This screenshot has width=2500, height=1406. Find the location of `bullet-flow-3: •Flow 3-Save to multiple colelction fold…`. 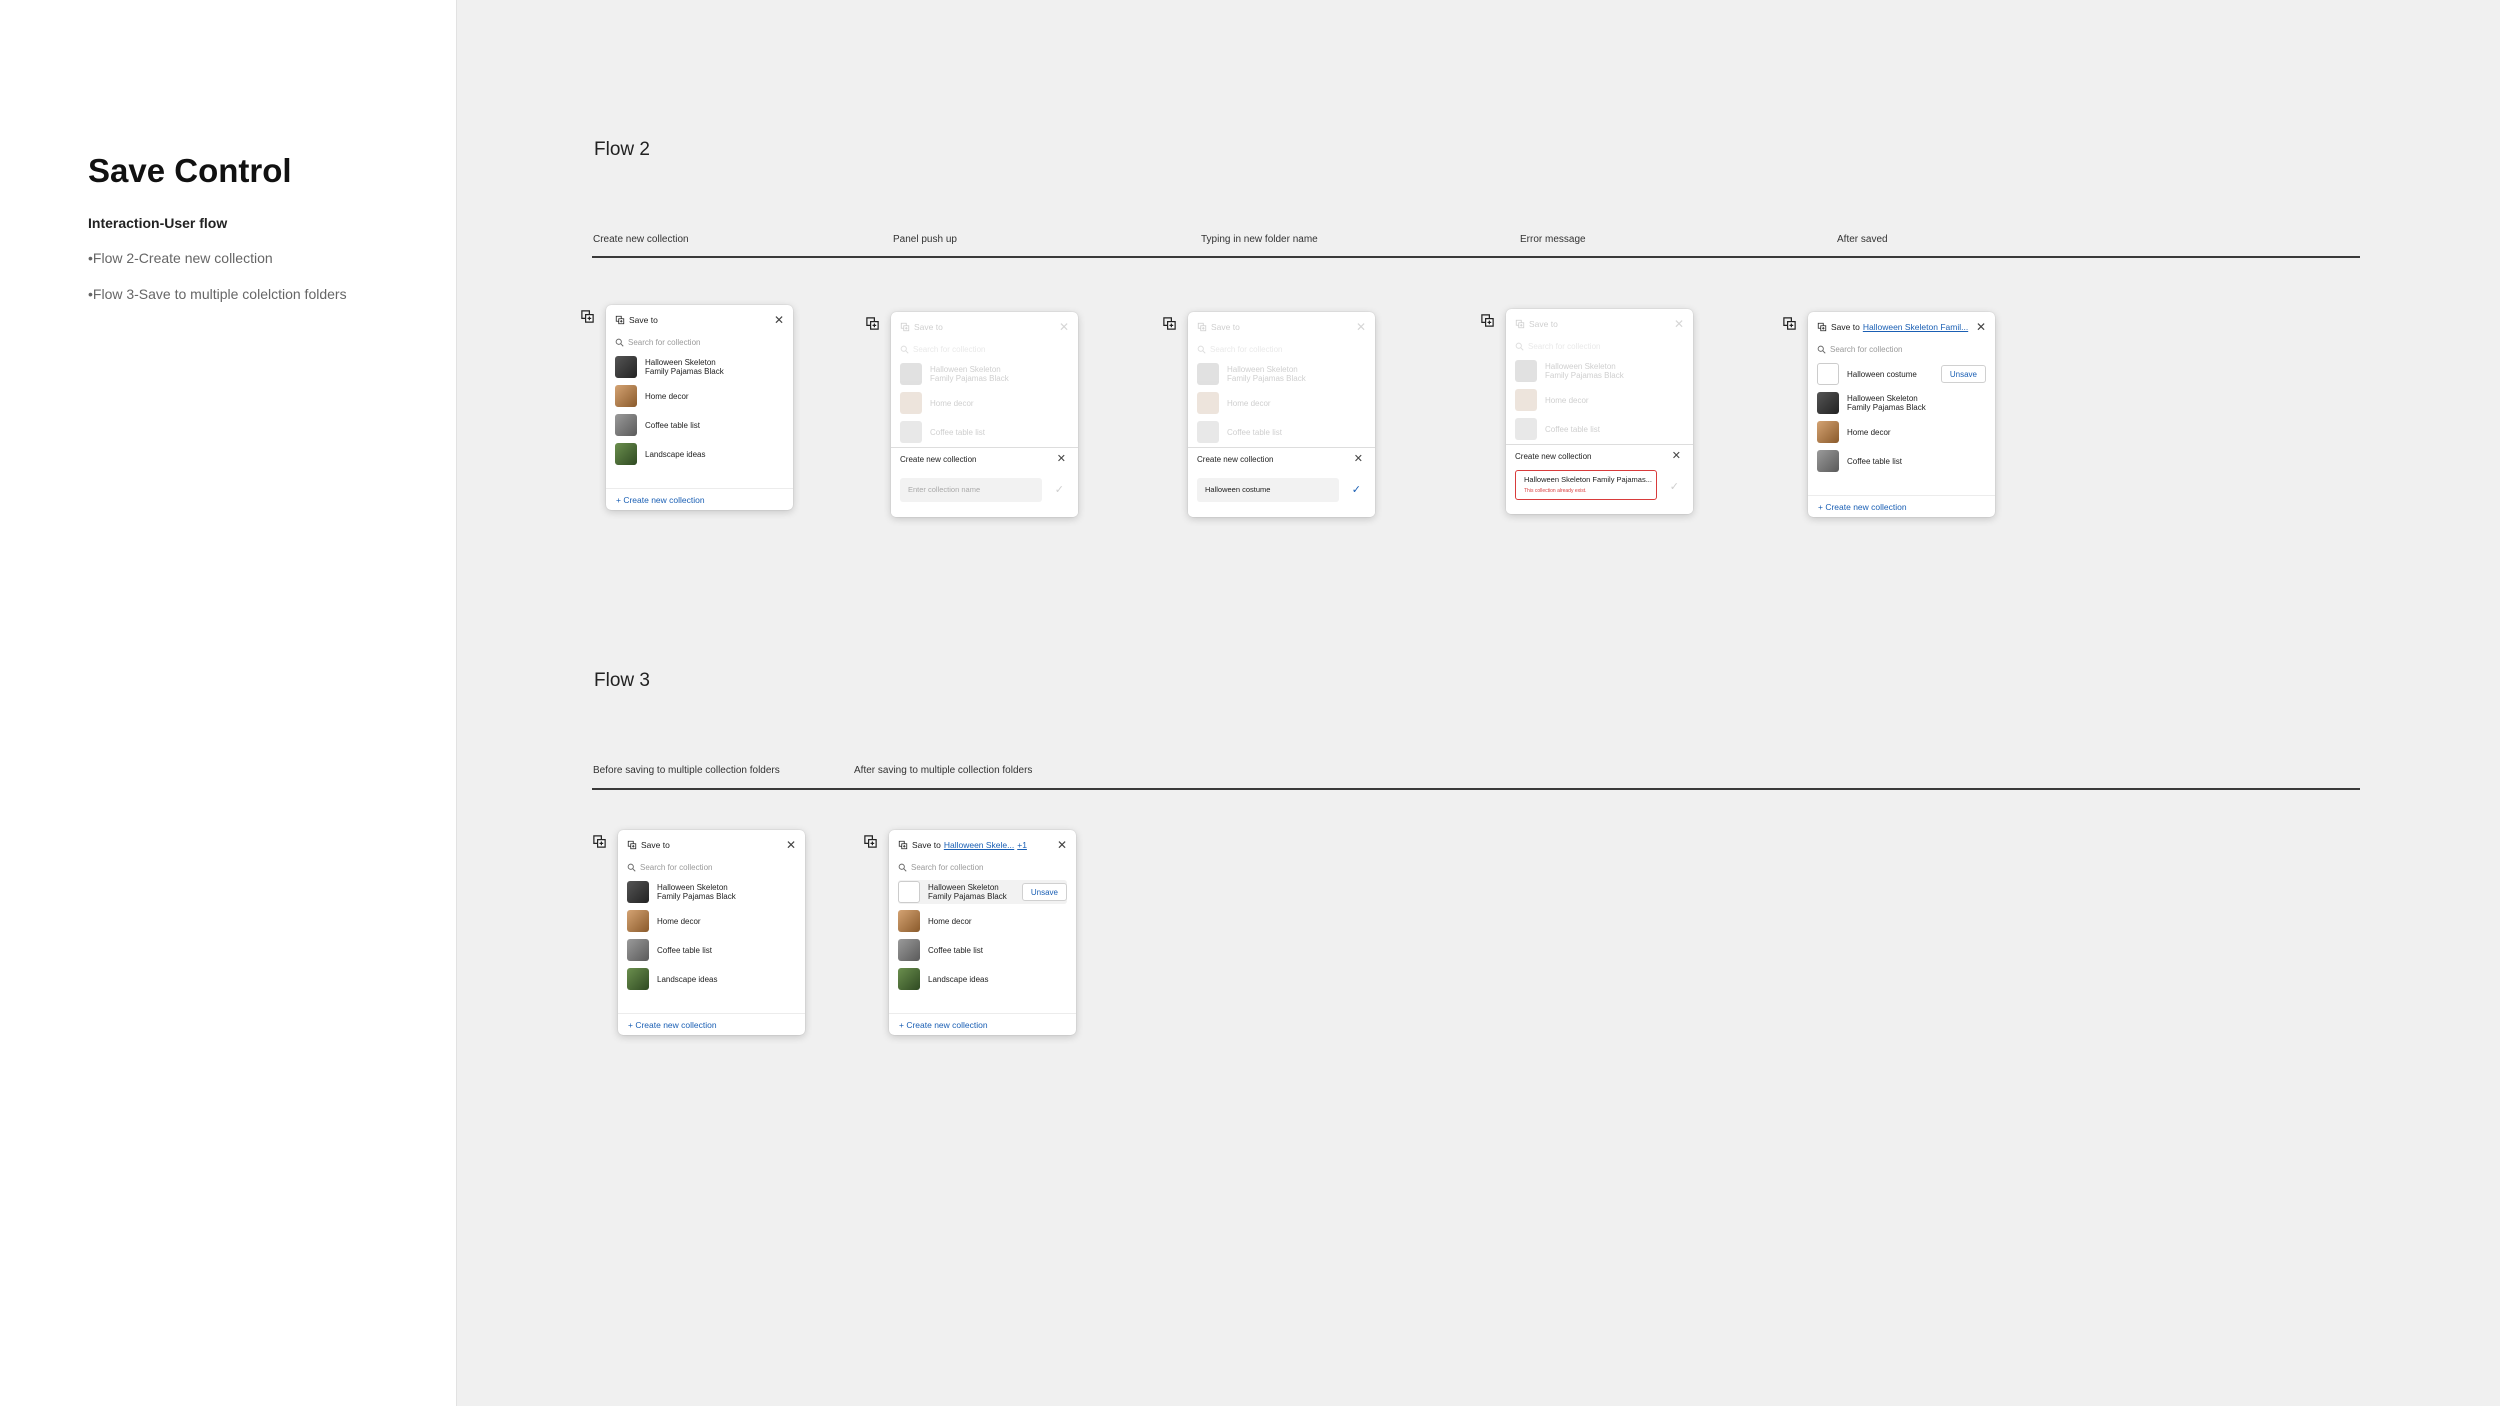

bullet-flow-3: •Flow 3-Save to multiple colelction fold… is located at coordinates (217, 294).